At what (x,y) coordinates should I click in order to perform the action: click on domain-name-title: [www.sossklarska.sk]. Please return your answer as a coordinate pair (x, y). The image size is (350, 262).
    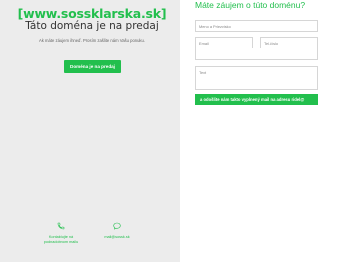
    Looking at the image, I should click on (92, 13).